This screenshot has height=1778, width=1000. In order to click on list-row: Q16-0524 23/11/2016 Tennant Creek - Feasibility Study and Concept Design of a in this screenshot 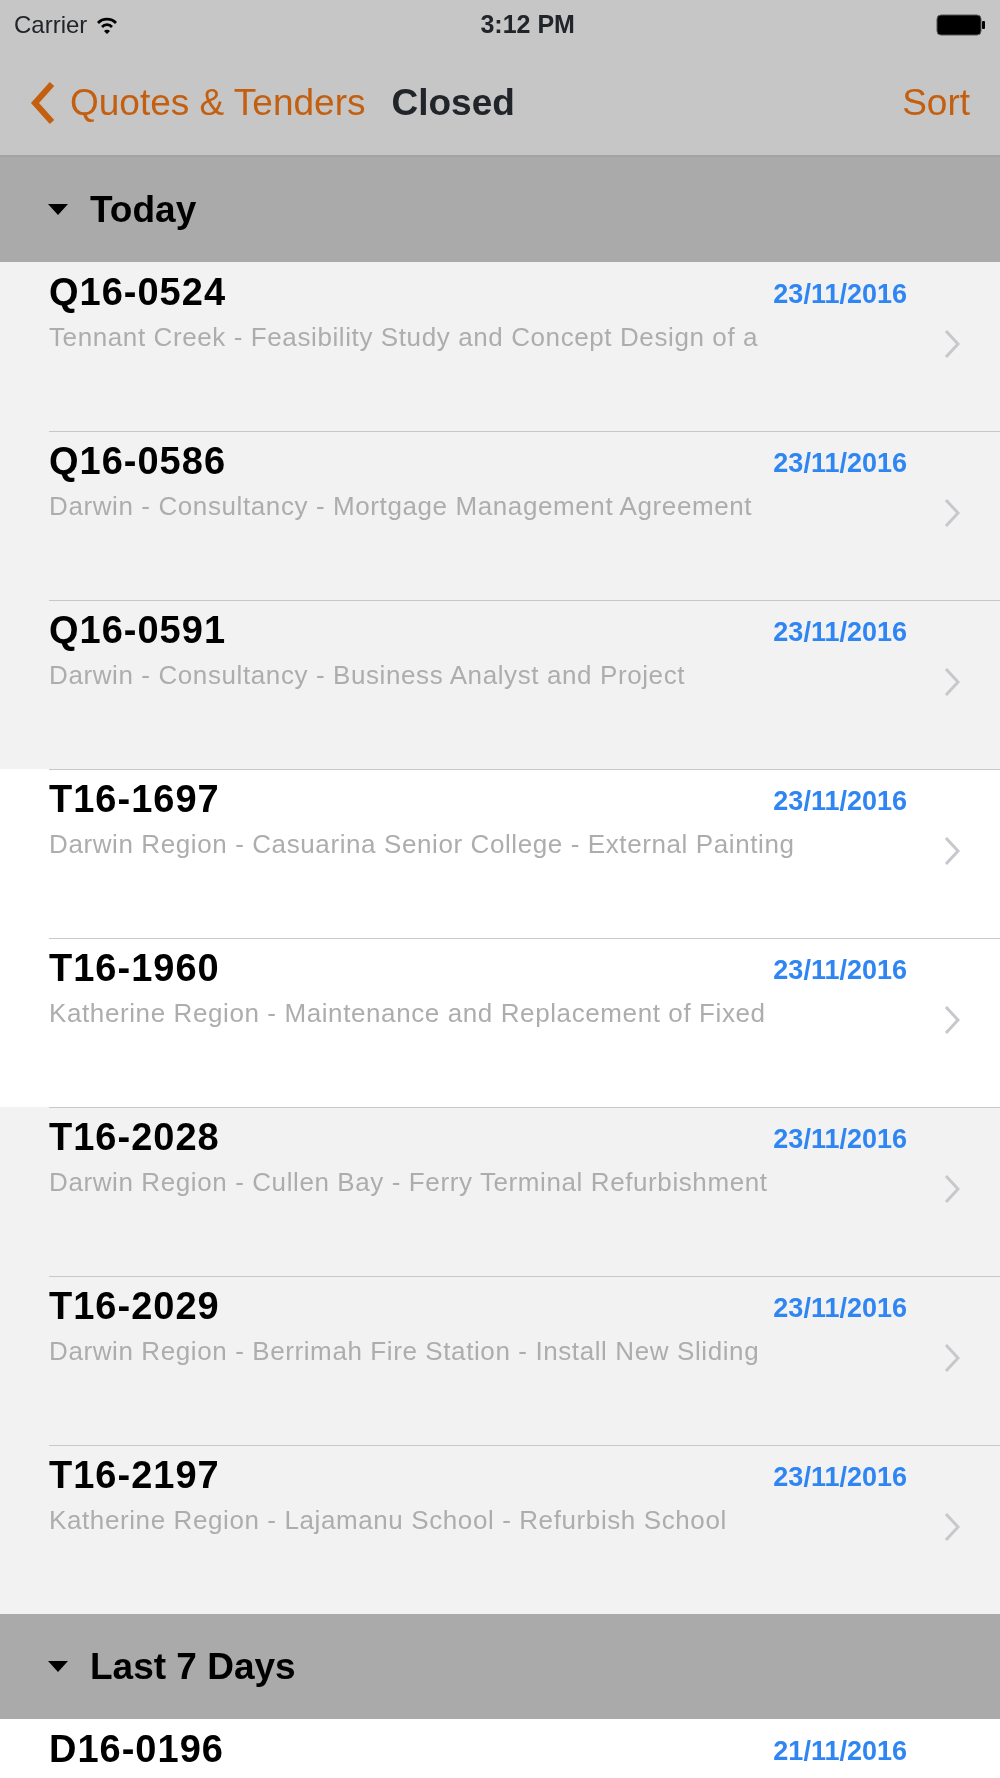, I will do `click(500, 346)`.